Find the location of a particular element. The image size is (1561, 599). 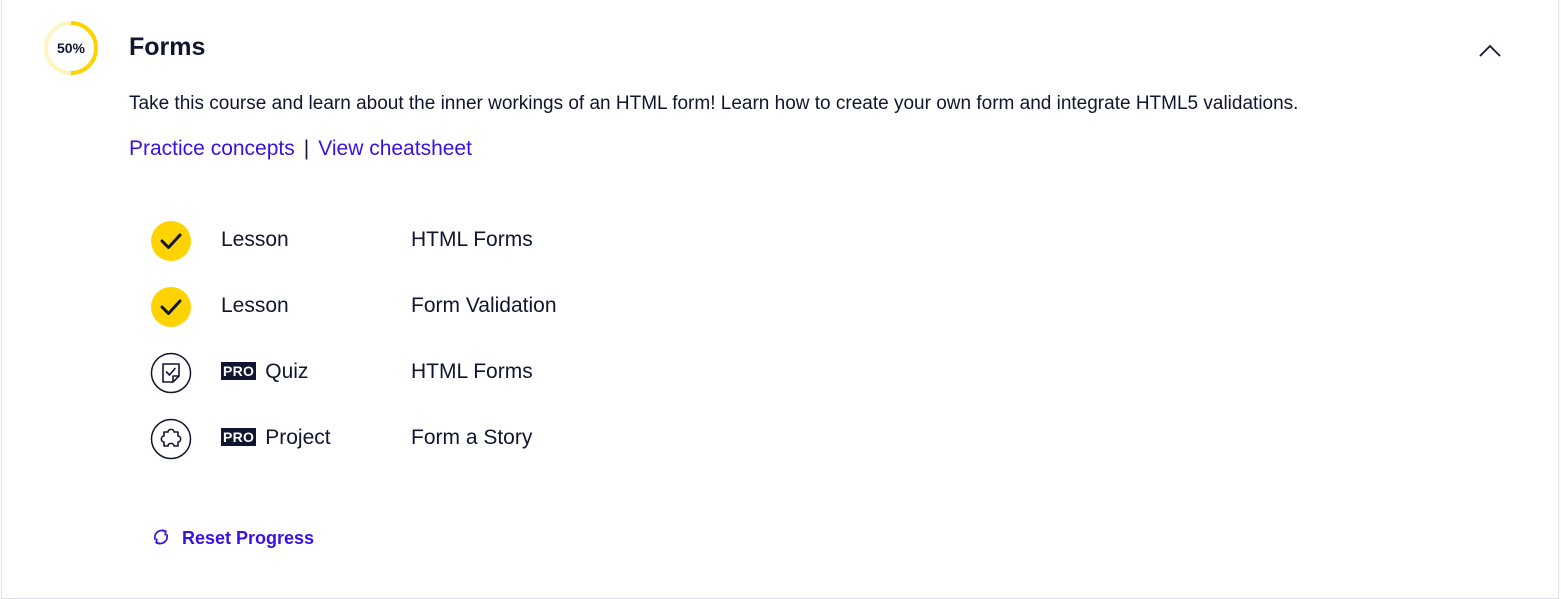

reset-progress-button: Reset Progress is located at coordinates (232, 537).